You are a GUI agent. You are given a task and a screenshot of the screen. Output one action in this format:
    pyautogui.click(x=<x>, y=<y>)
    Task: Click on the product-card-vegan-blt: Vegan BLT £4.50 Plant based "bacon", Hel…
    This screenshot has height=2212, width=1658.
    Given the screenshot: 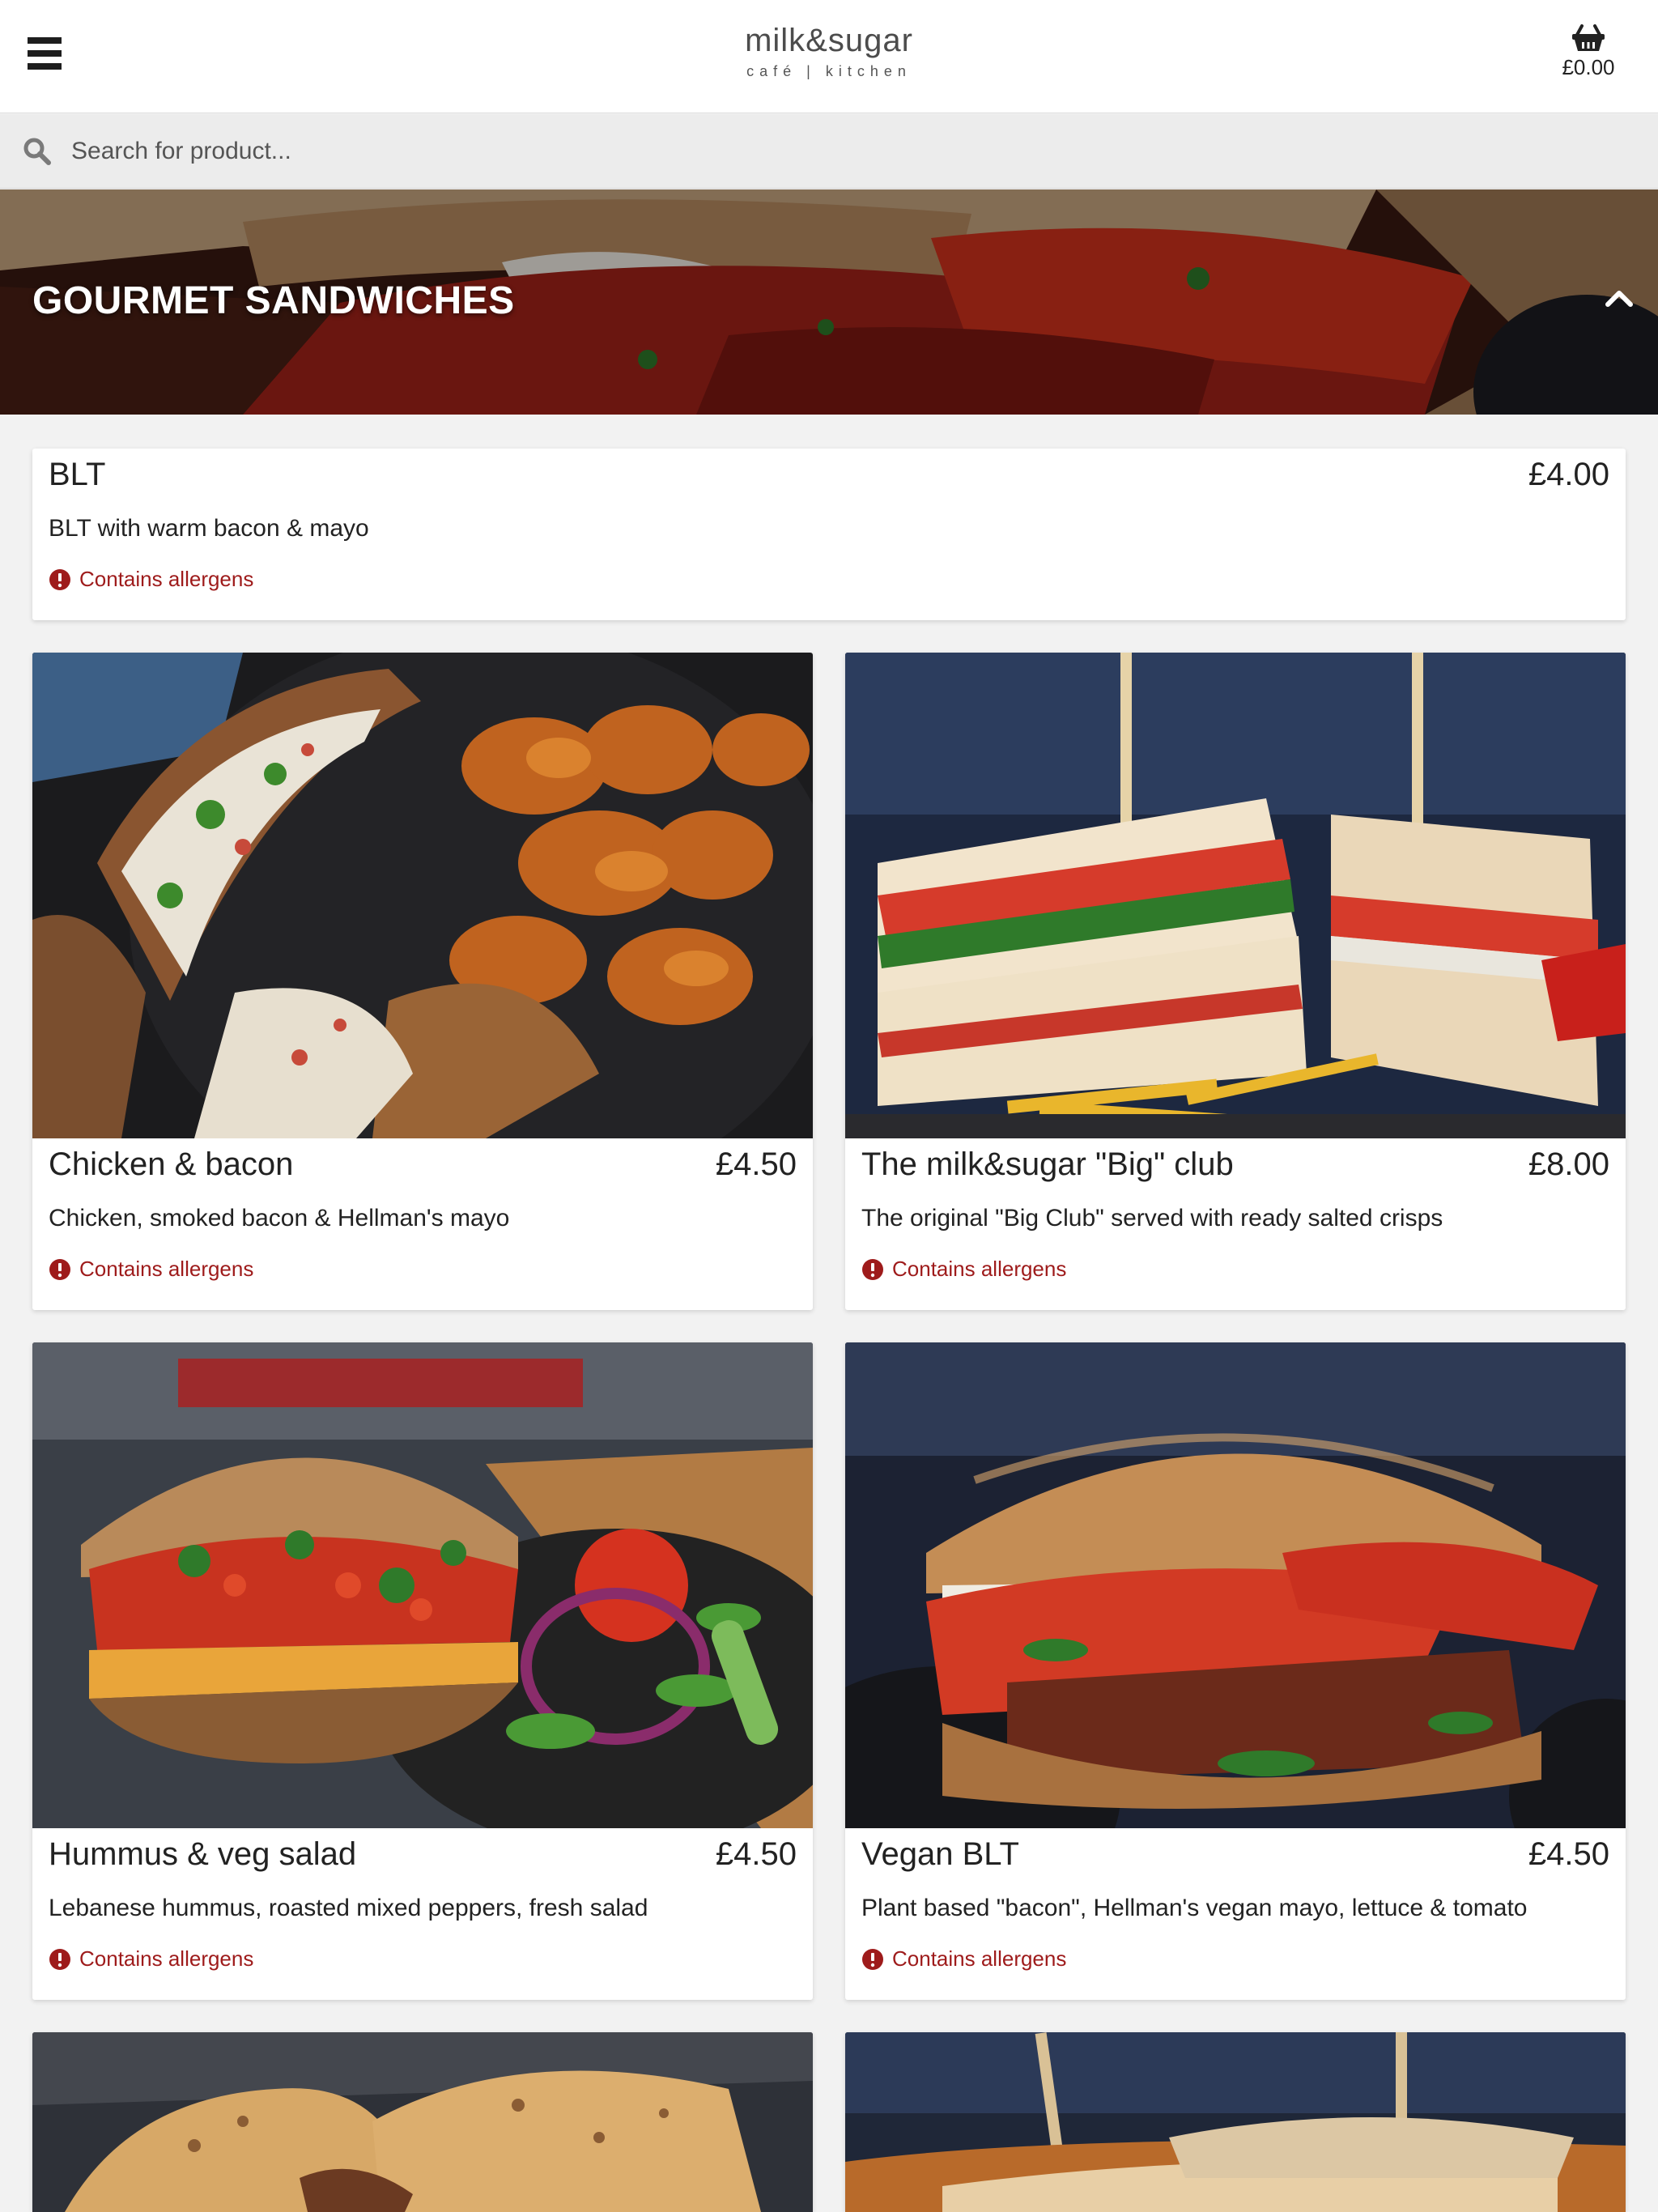 What is the action you would take?
    pyautogui.click(x=1235, y=1671)
    